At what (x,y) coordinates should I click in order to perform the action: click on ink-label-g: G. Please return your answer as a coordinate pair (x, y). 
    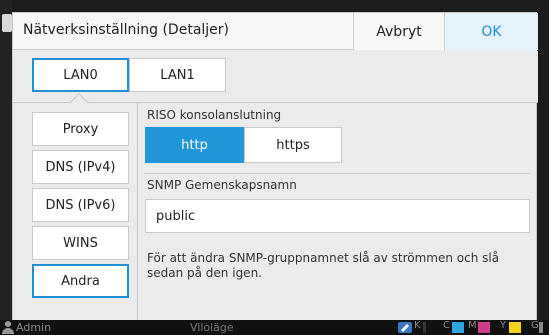
    Looking at the image, I should click on (535, 325).